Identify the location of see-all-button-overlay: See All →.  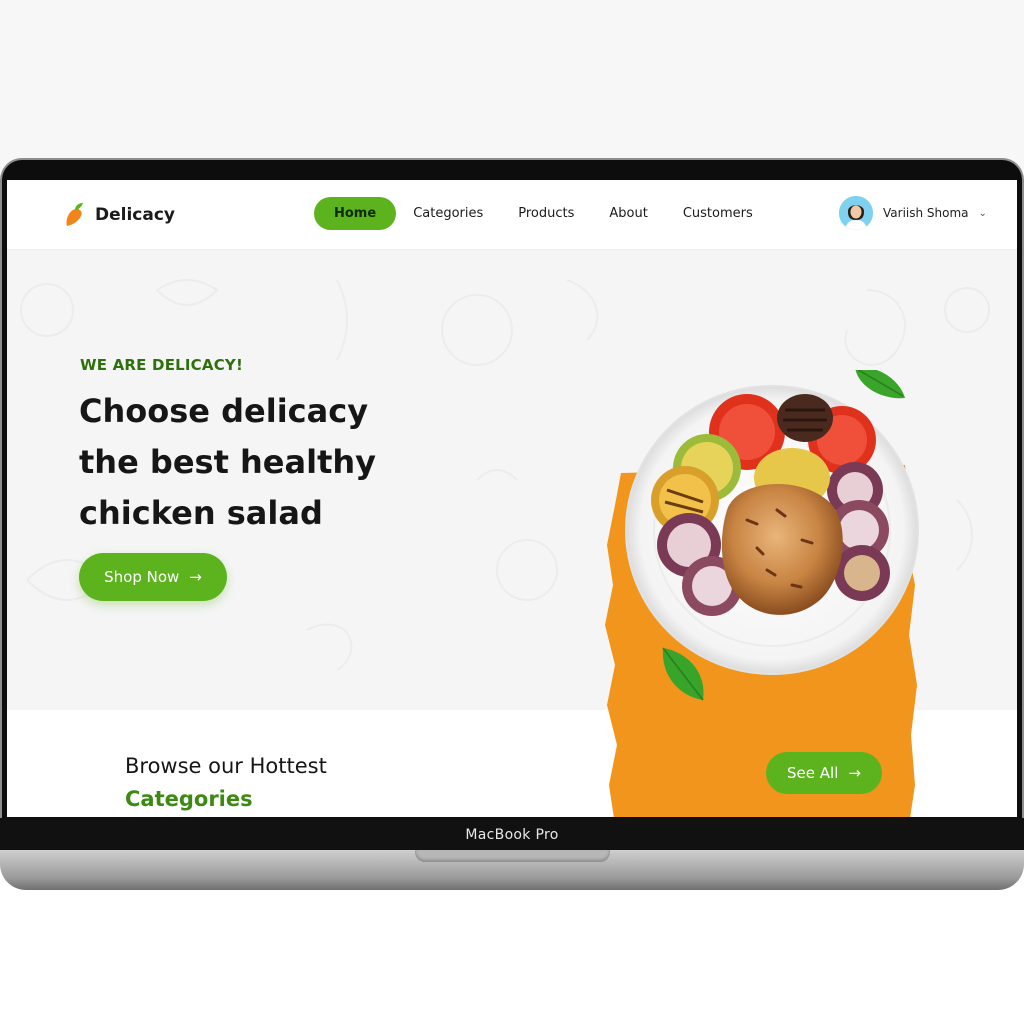
(824, 773).